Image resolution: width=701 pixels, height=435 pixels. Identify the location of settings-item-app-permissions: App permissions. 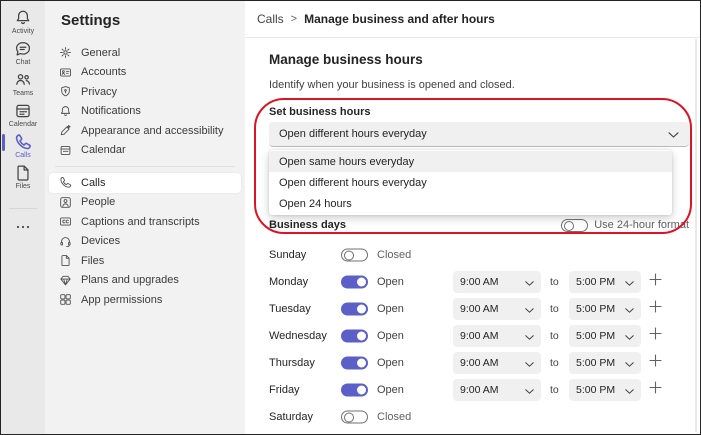
(145, 300).